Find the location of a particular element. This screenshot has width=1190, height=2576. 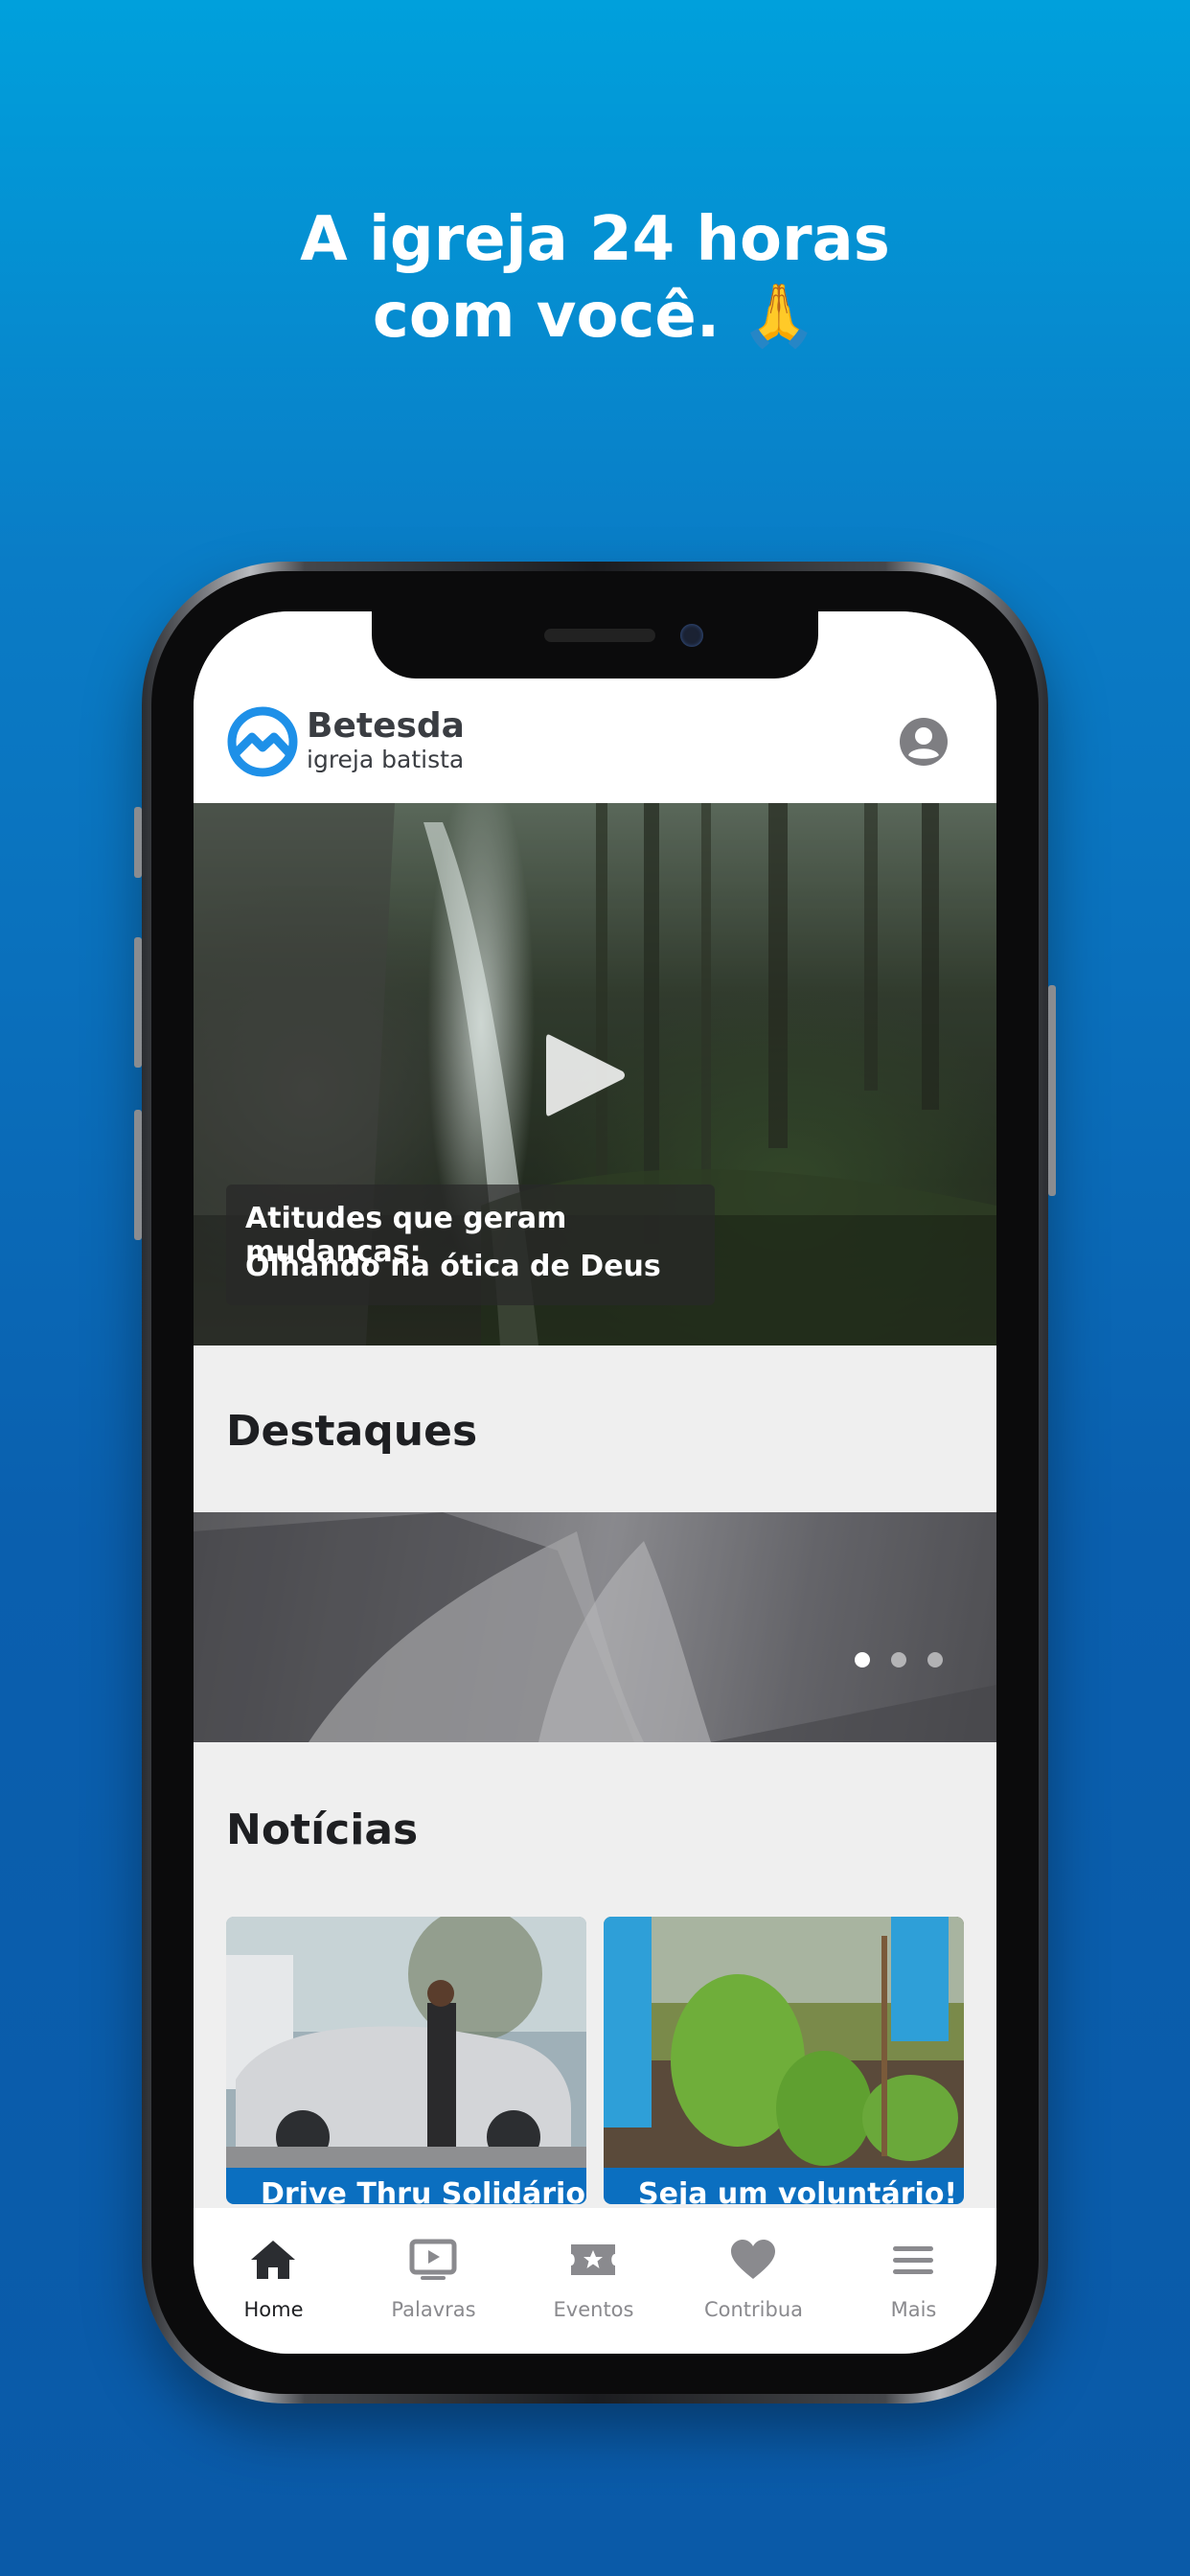

highlights-banner-image is located at coordinates (595, 1627).